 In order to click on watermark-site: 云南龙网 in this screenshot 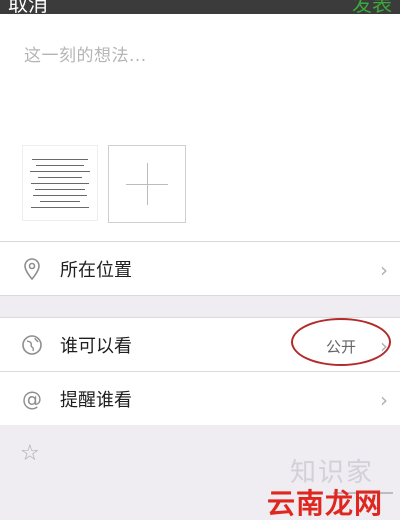, I will do `click(325, 503)`.